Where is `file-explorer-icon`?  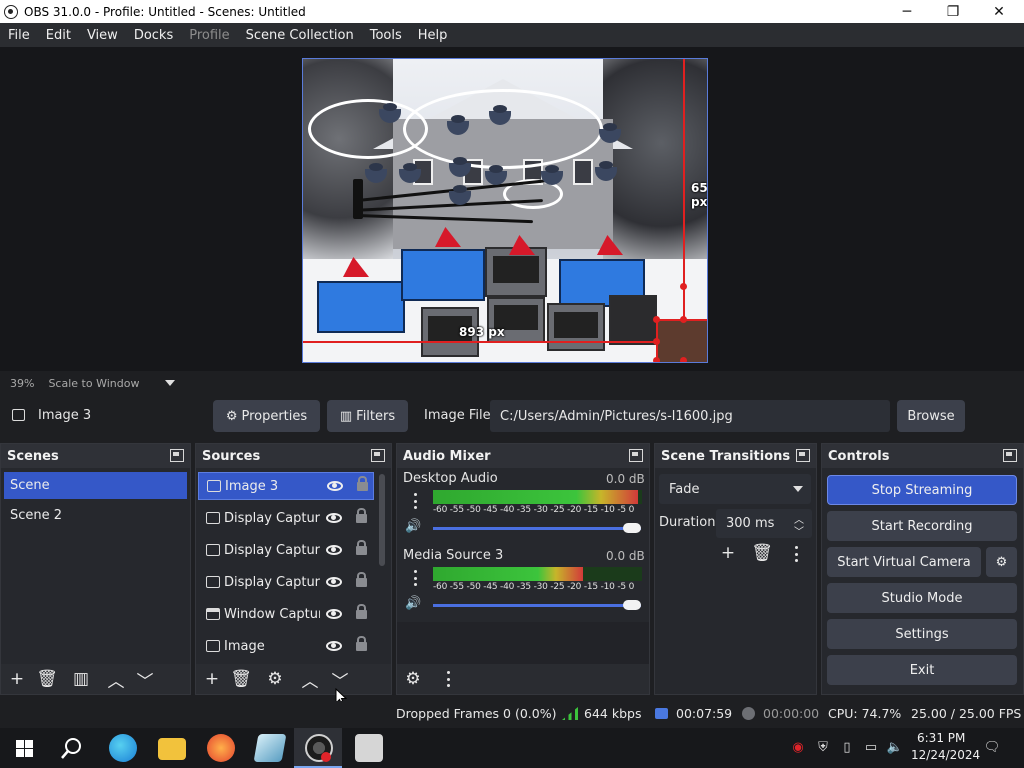 file-explorer-icon is located at coordinates (172, 749).